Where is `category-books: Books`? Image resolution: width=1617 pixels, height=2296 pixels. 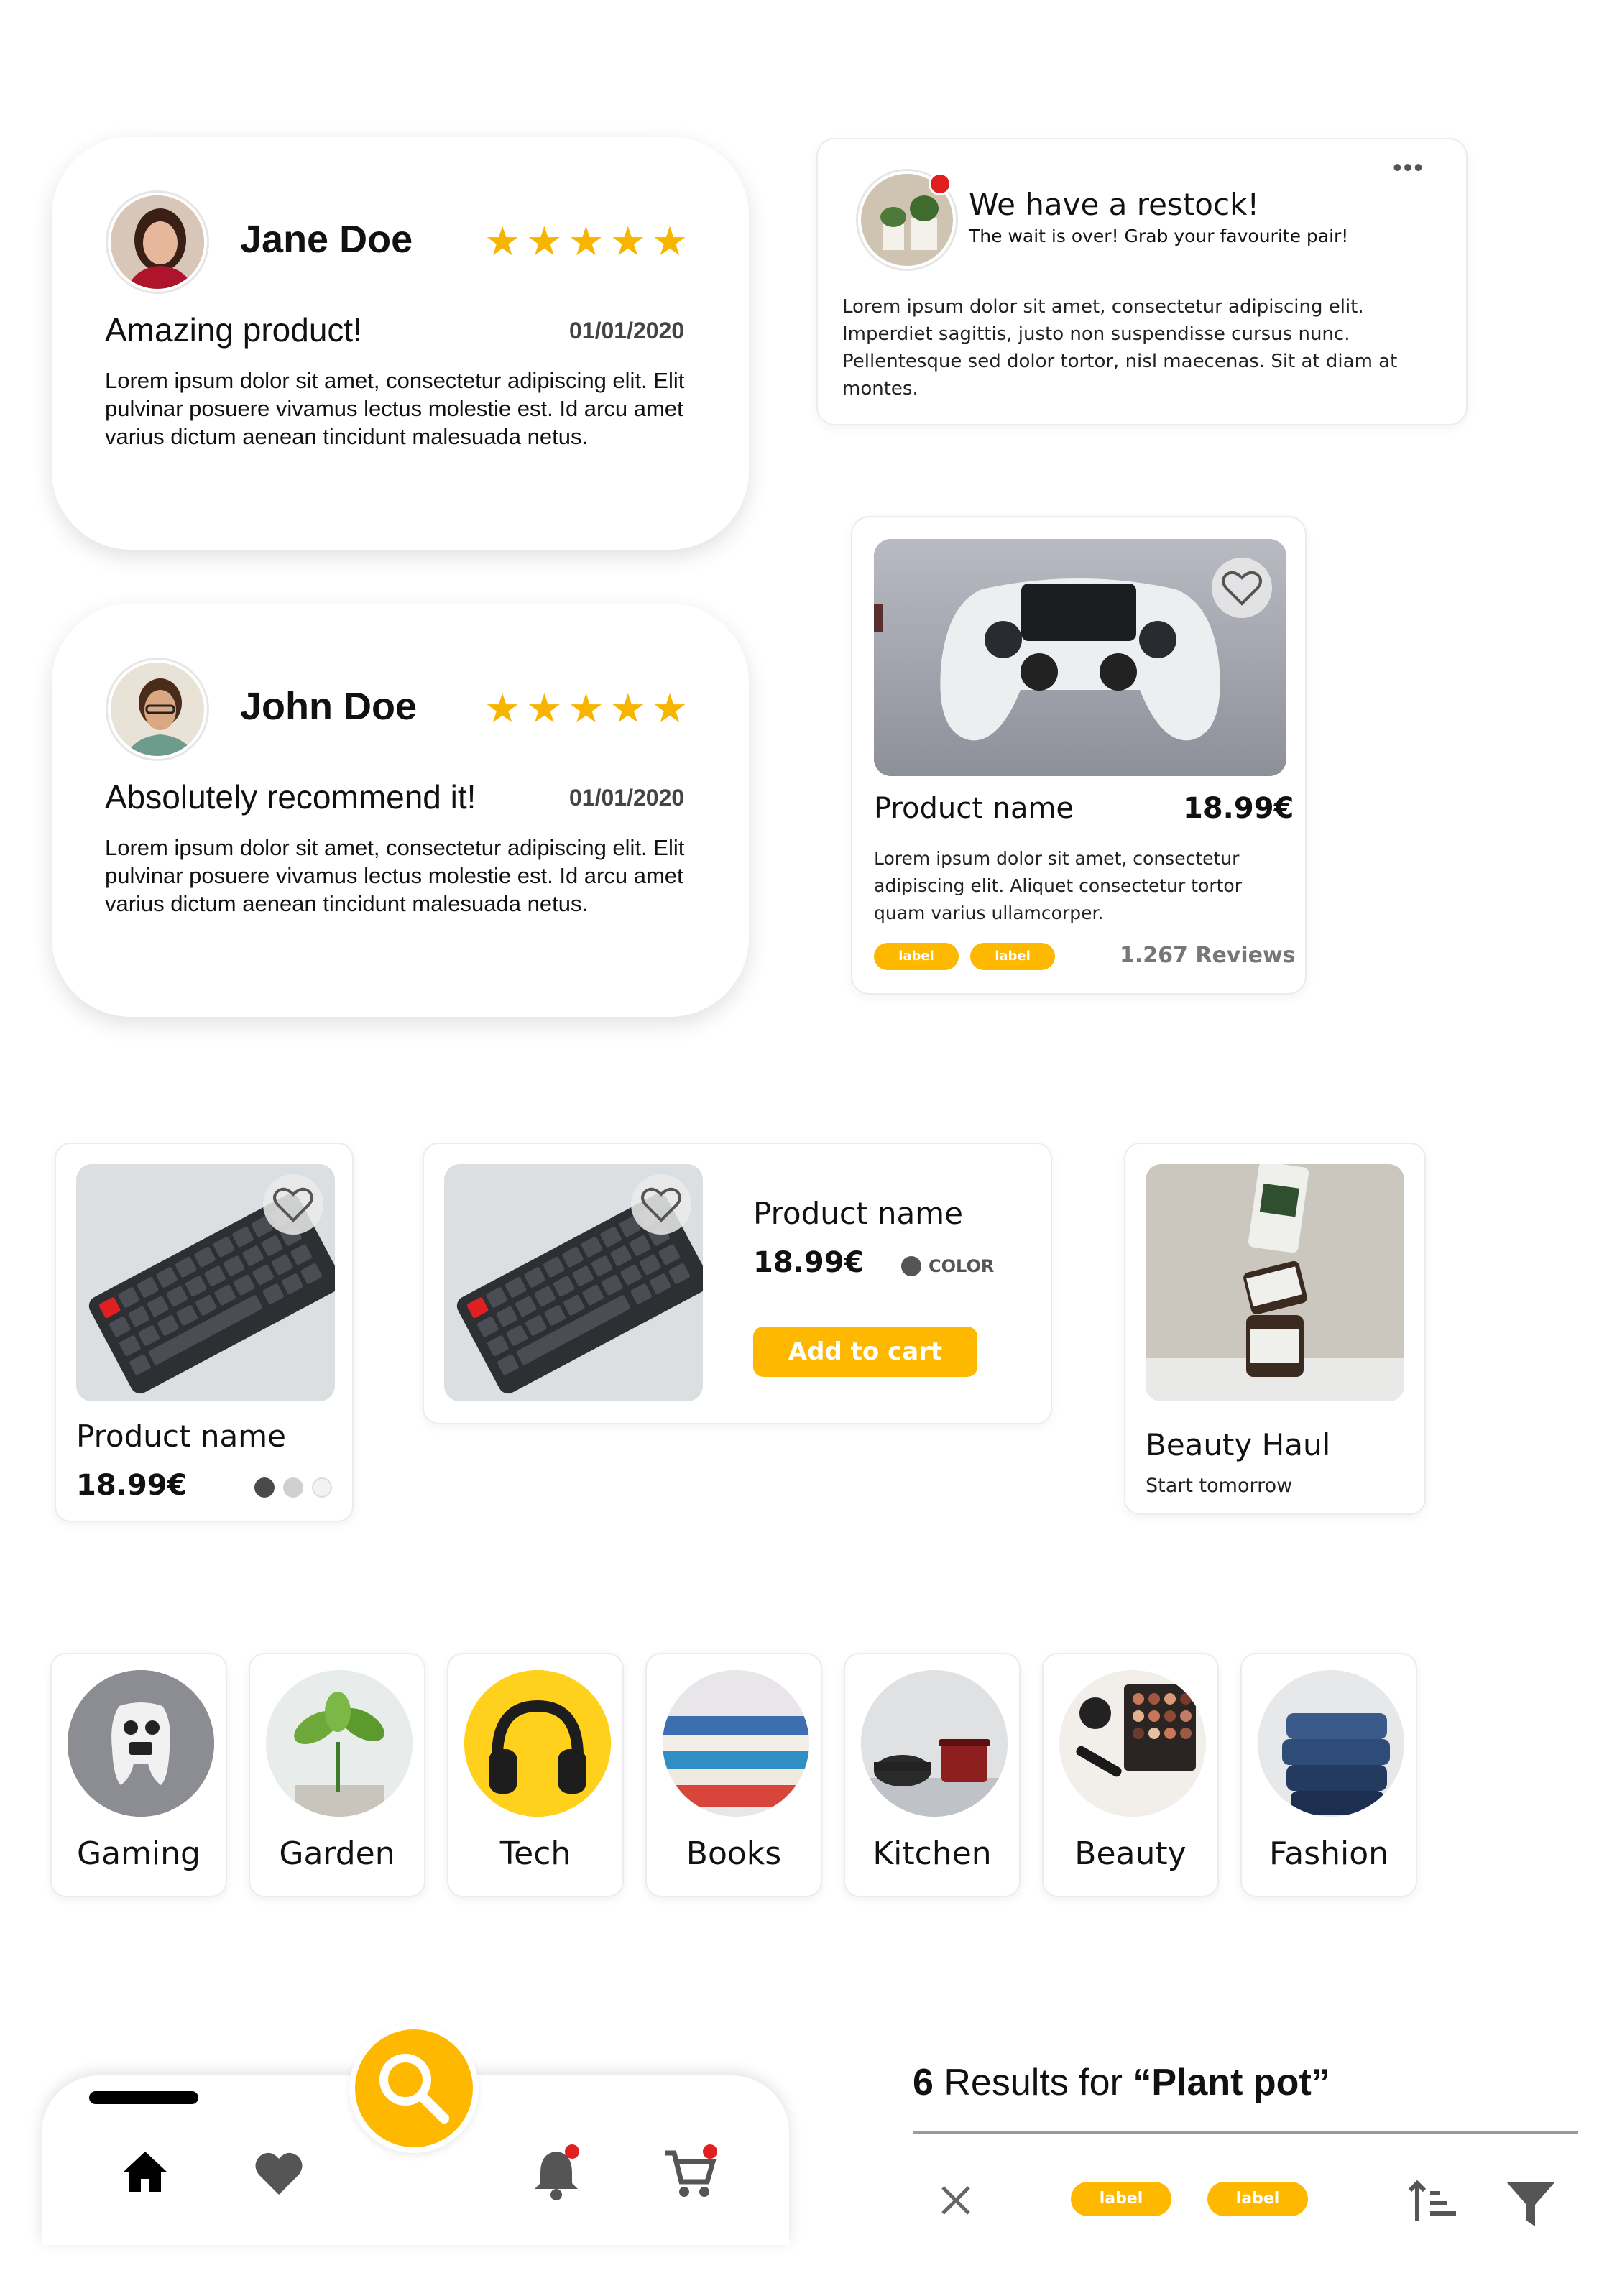 category-books: Books is located at coordinates (733, 1775).